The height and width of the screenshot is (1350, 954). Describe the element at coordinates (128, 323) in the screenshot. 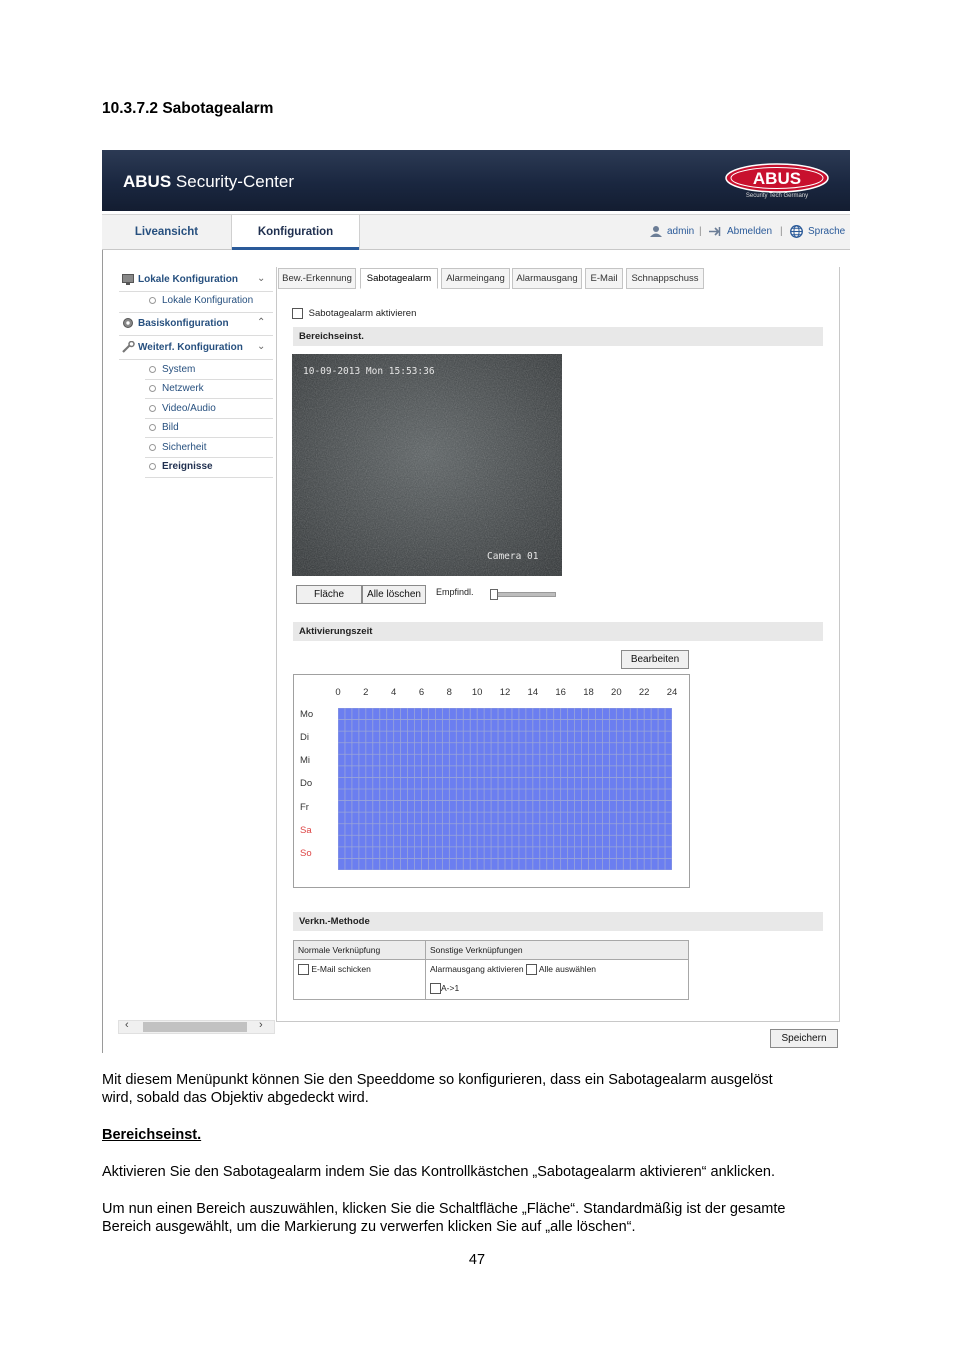

I see `gear-icon` at that location.